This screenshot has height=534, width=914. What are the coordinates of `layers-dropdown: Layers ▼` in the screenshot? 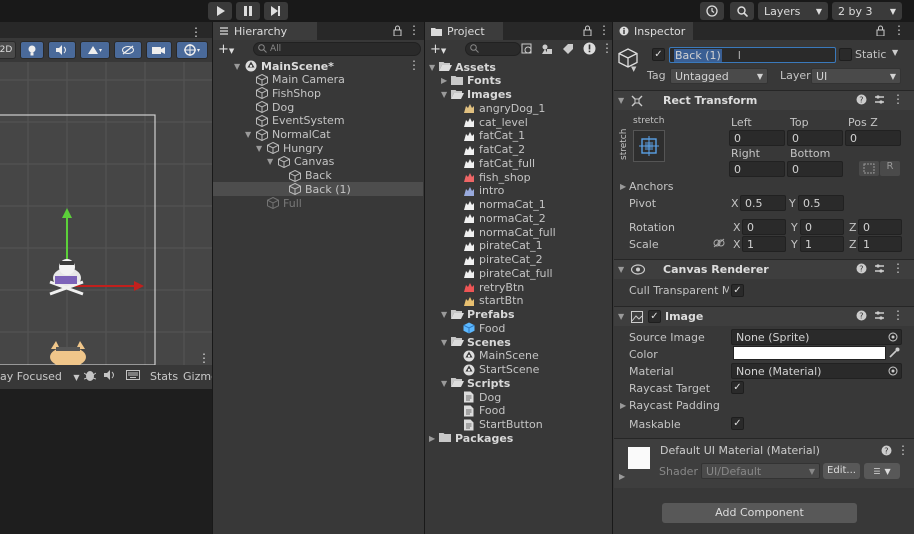 It's located at (793, 11).